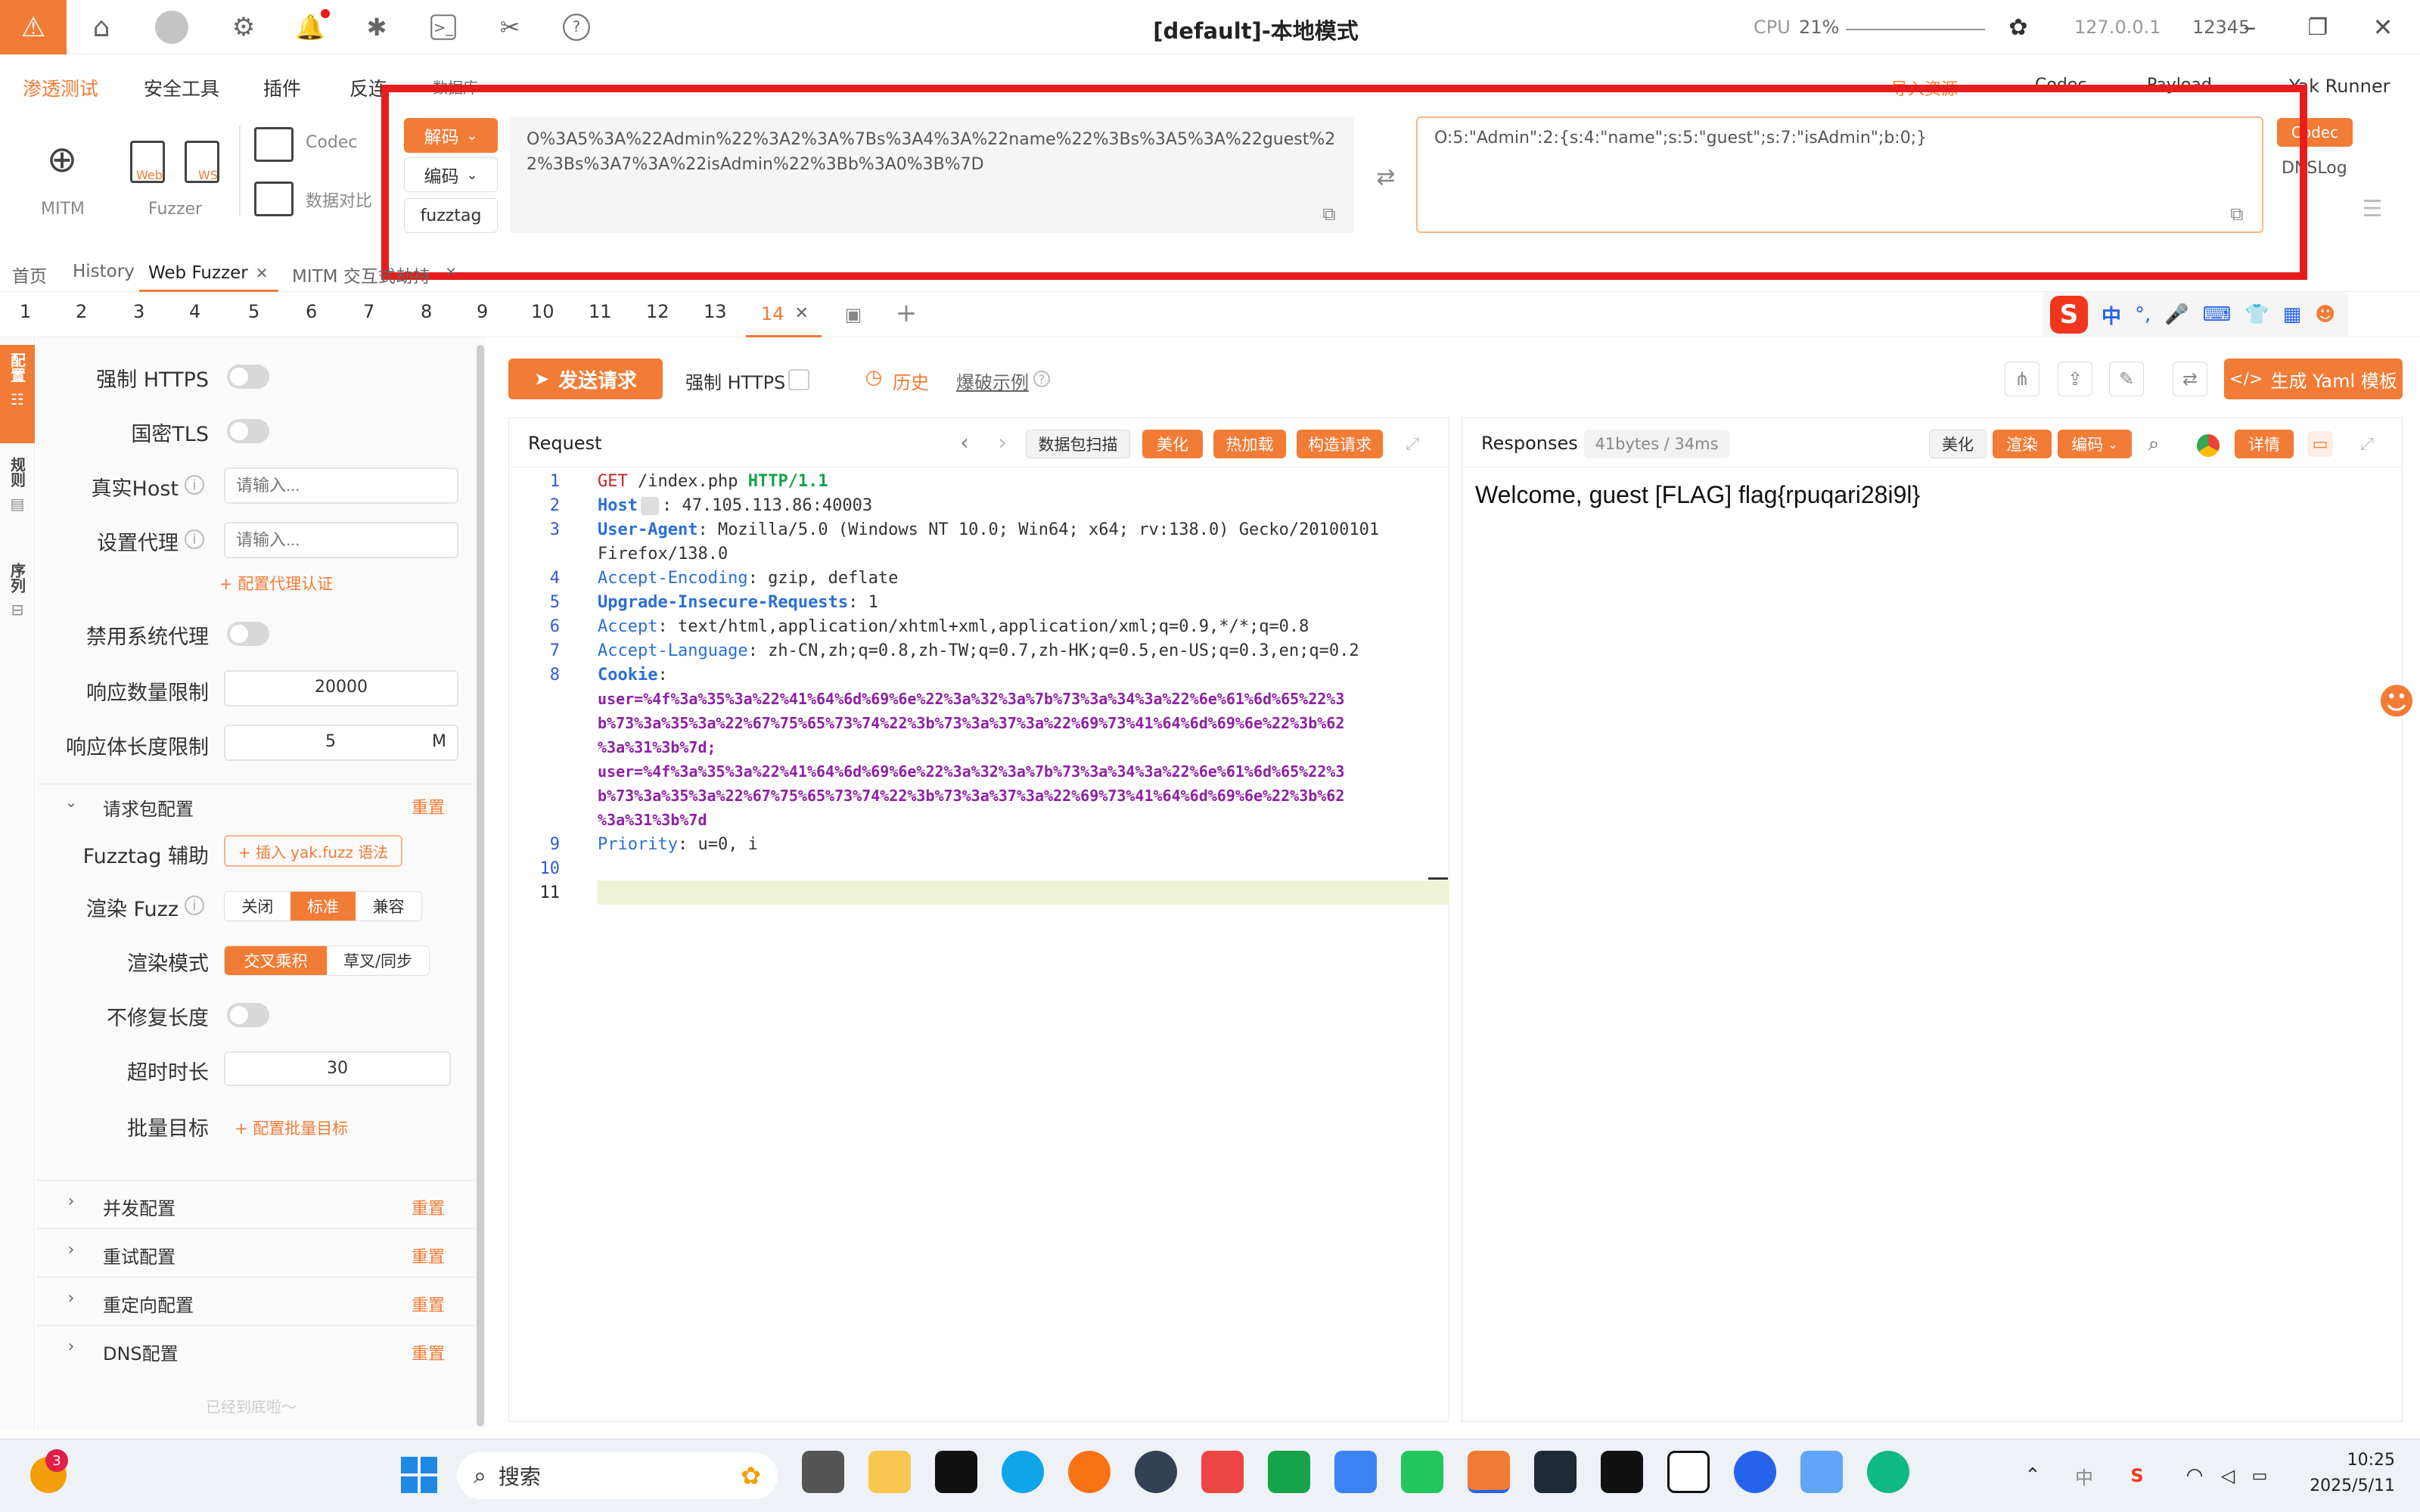 The height and width of the screenshot is (1512, 2420). What do you see at coordinates (2325, 314) in the screenshot?
I see `mascot-icon: ☻` at bounding box center [2325, 314].